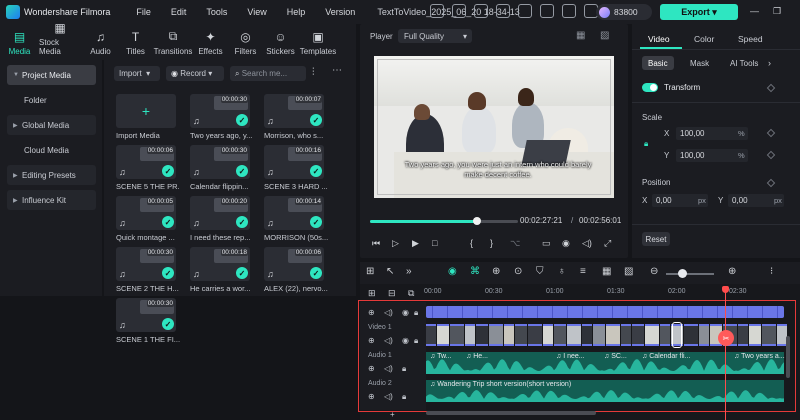  Describe the element at coordinates (51, 75) in the screenshot. I see `nav-project-media: ▼ Project Media` at that location.